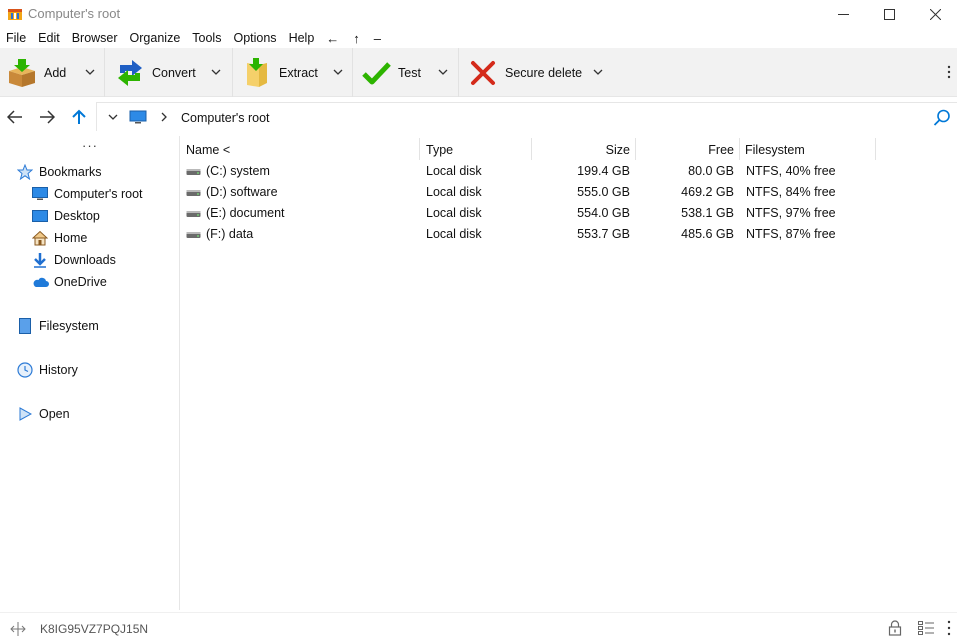 This screenshot has height=642, width=957. What do you see at coordinates (791, 192) in the screenshot?
I see `cell-filesystem: NTFS, 84% free` at bounding box center [791, 192].